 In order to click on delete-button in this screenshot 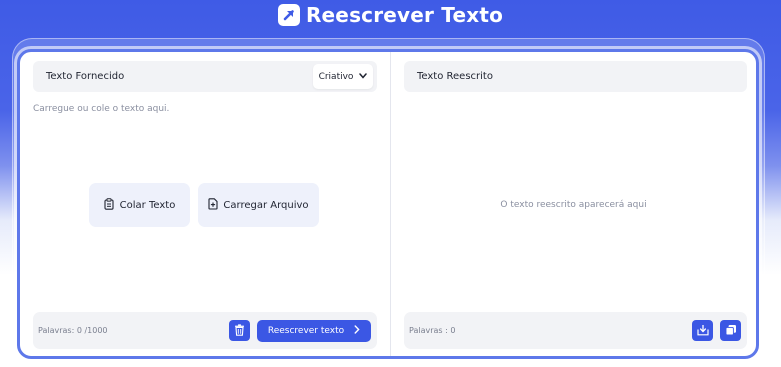, I will do `click(239, 330)`.